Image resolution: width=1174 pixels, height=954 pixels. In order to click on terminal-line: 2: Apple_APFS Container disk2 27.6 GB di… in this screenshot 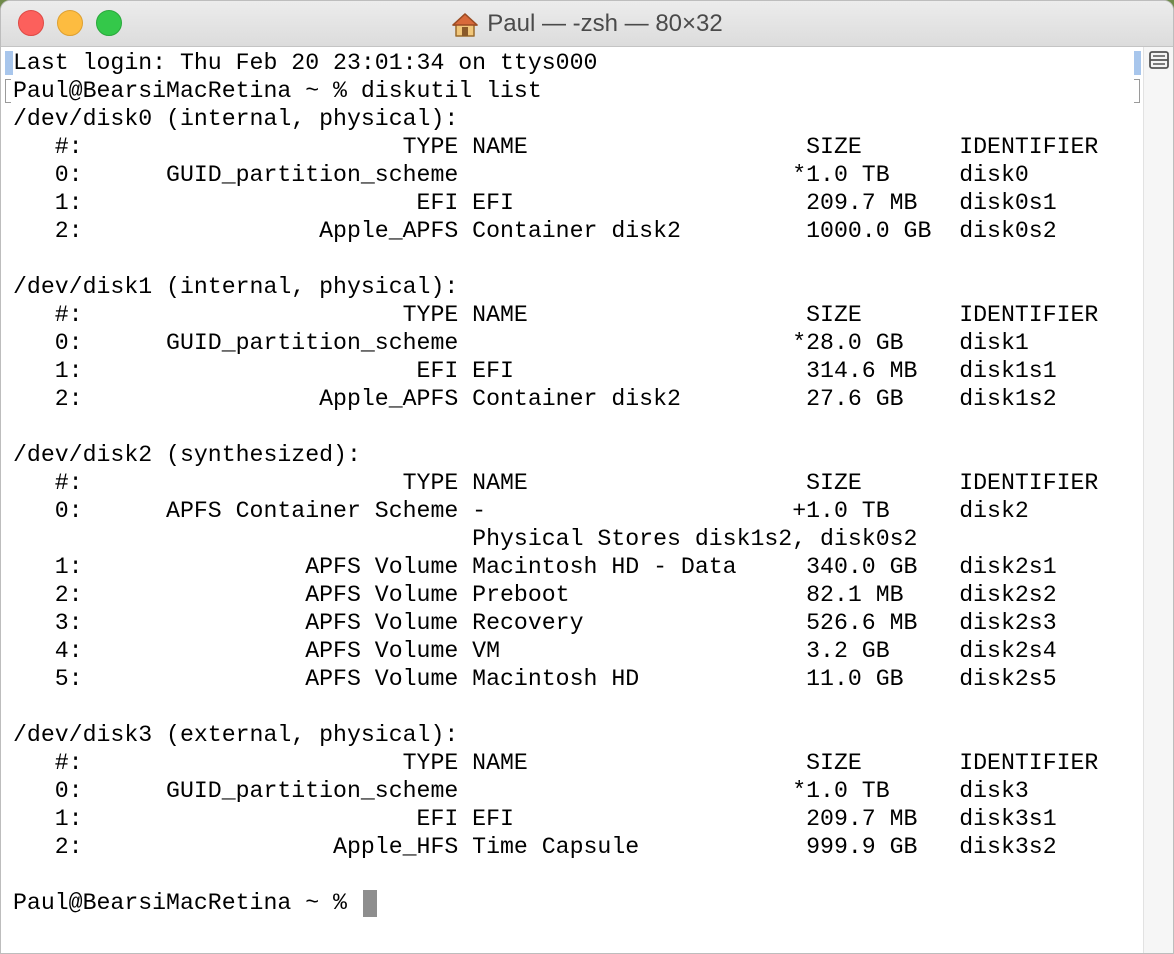, I will do `click(535, 399)`.